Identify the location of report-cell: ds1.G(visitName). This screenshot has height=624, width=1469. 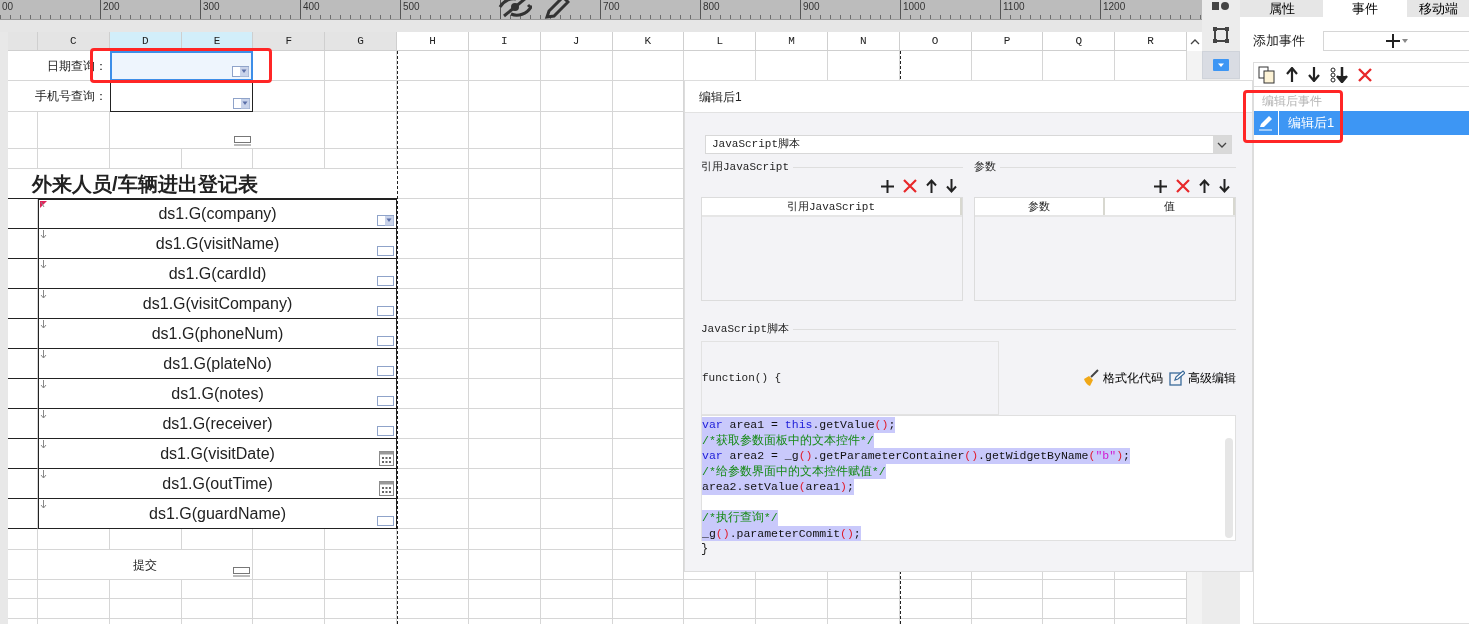
(218, 244).